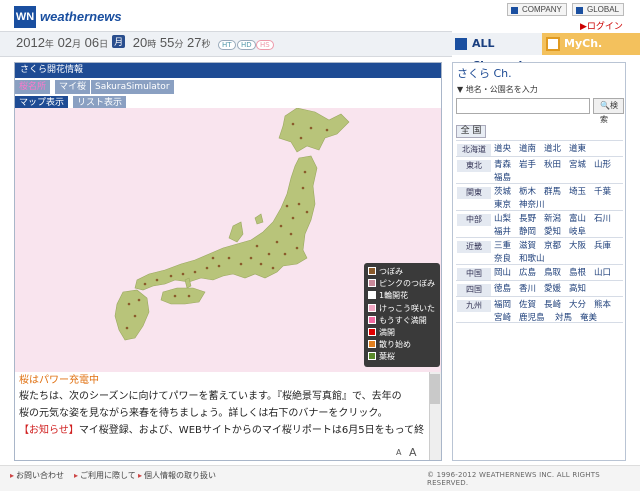 The width and height of the screenshot is (640, 491). I want to click on region-label: 中部, so click(474, 220).